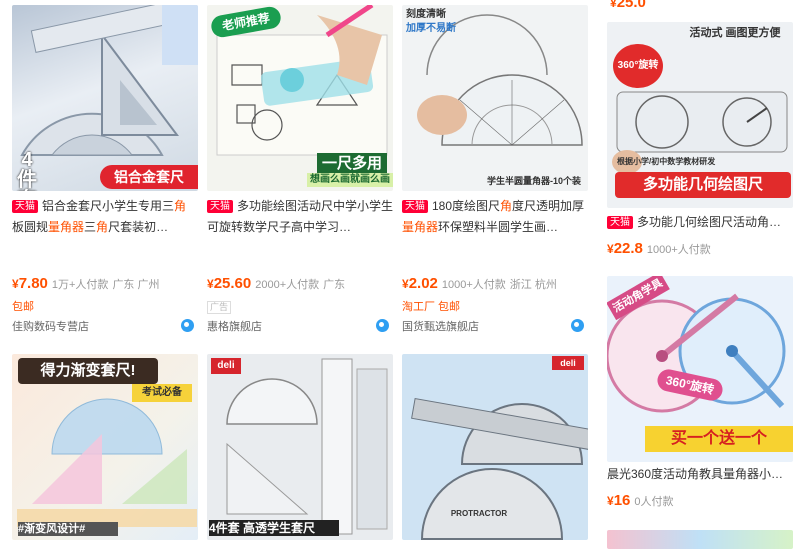 The height and width of the screenshot is (549, 800). Describe the element at coordinates (533, 285) in the screenshot. I see `location: 浙江 杭州` at that location.